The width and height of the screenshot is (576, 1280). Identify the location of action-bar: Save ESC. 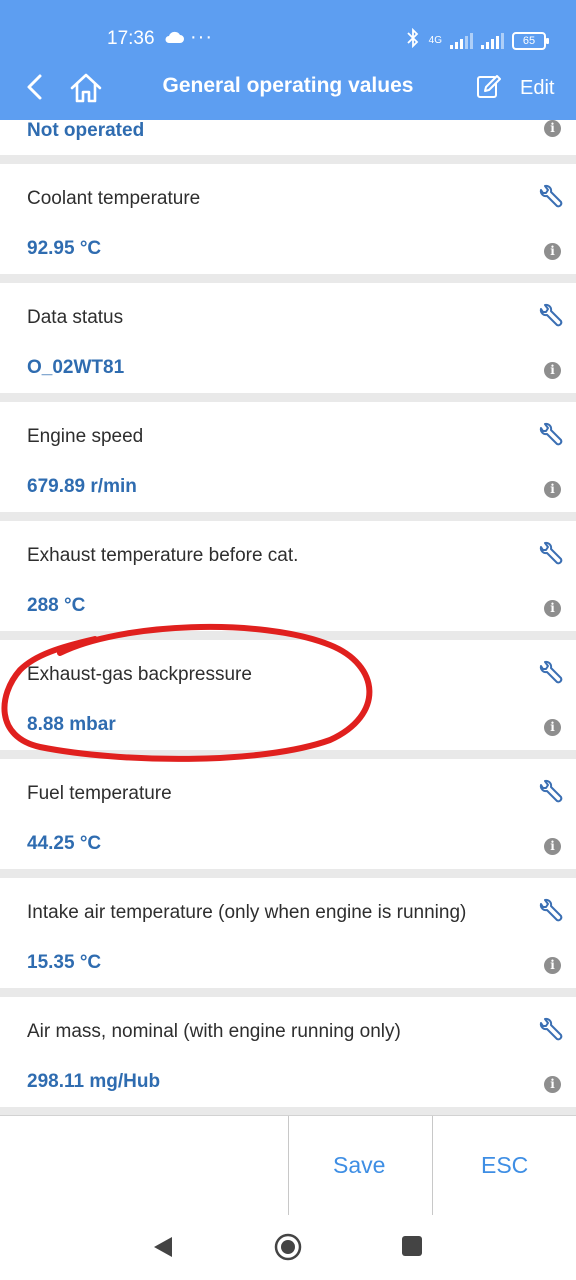
(288, 1165).